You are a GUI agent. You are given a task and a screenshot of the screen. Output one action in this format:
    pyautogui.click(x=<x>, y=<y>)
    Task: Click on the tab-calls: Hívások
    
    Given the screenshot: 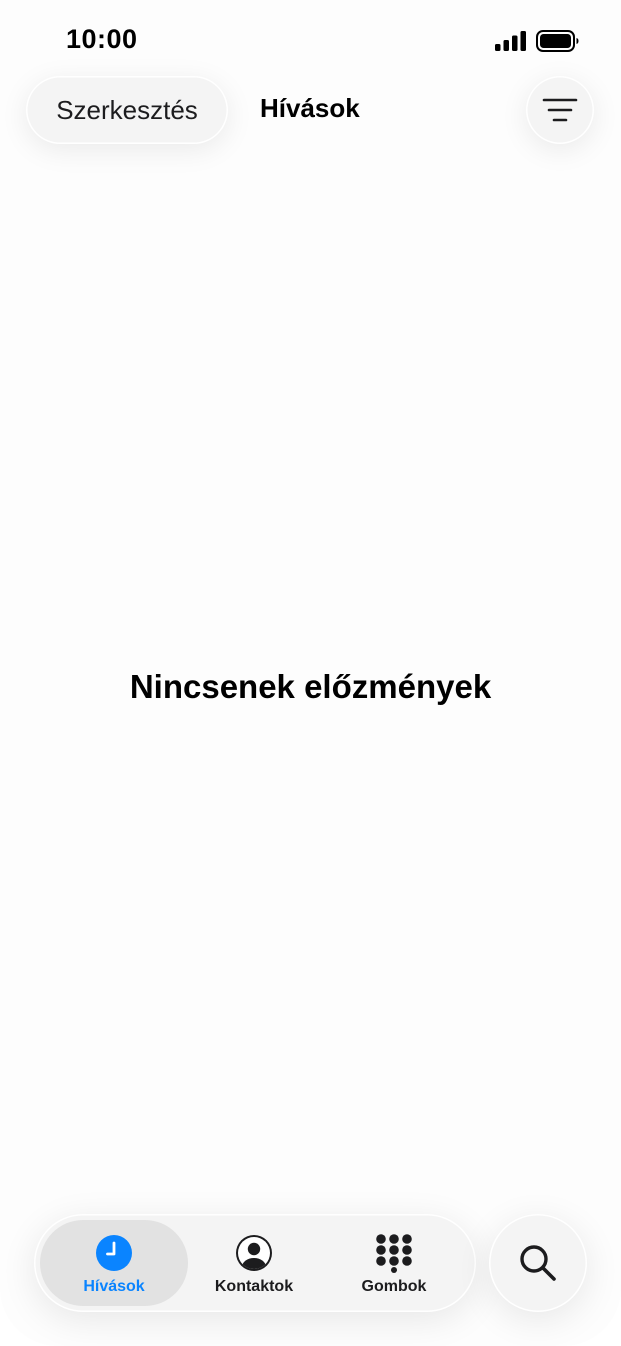 What is the action you would take?
    pyautogui.click(x=114, y=1263)
    